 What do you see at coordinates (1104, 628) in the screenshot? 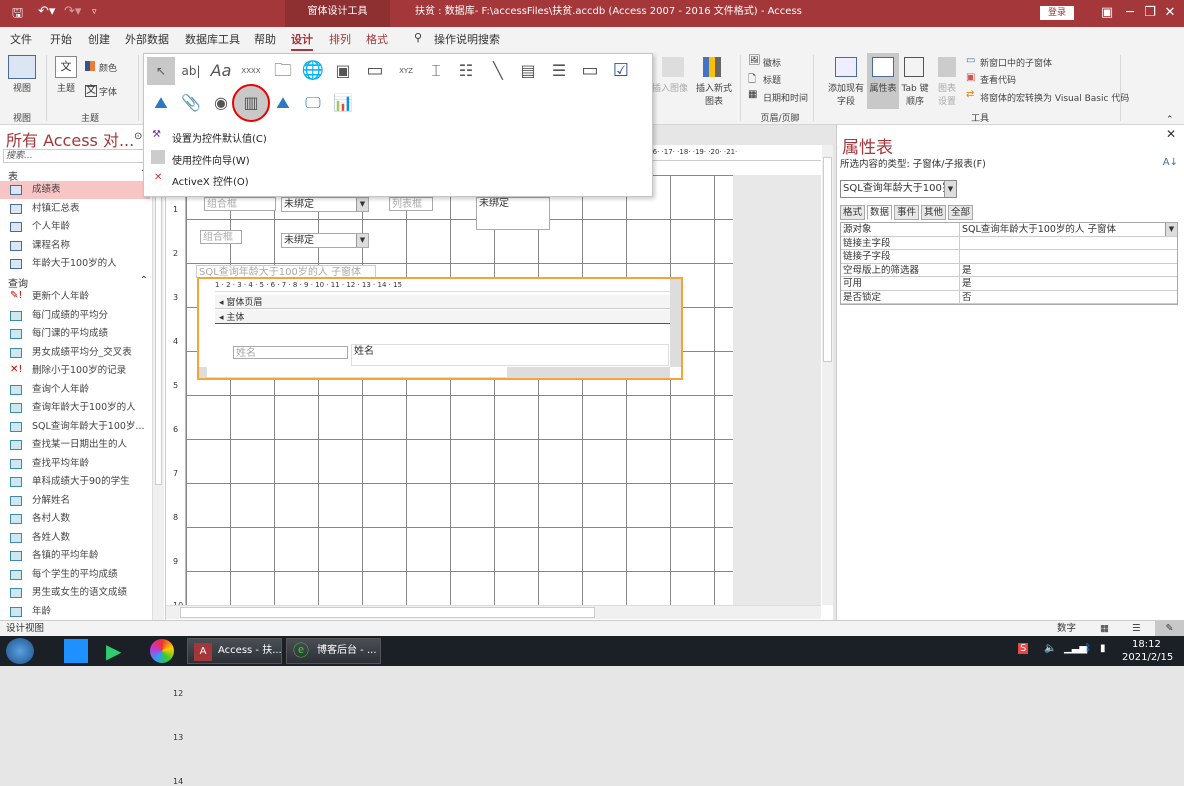
I see `form-view-icon: ▦` at bounding box center [1104, 628].